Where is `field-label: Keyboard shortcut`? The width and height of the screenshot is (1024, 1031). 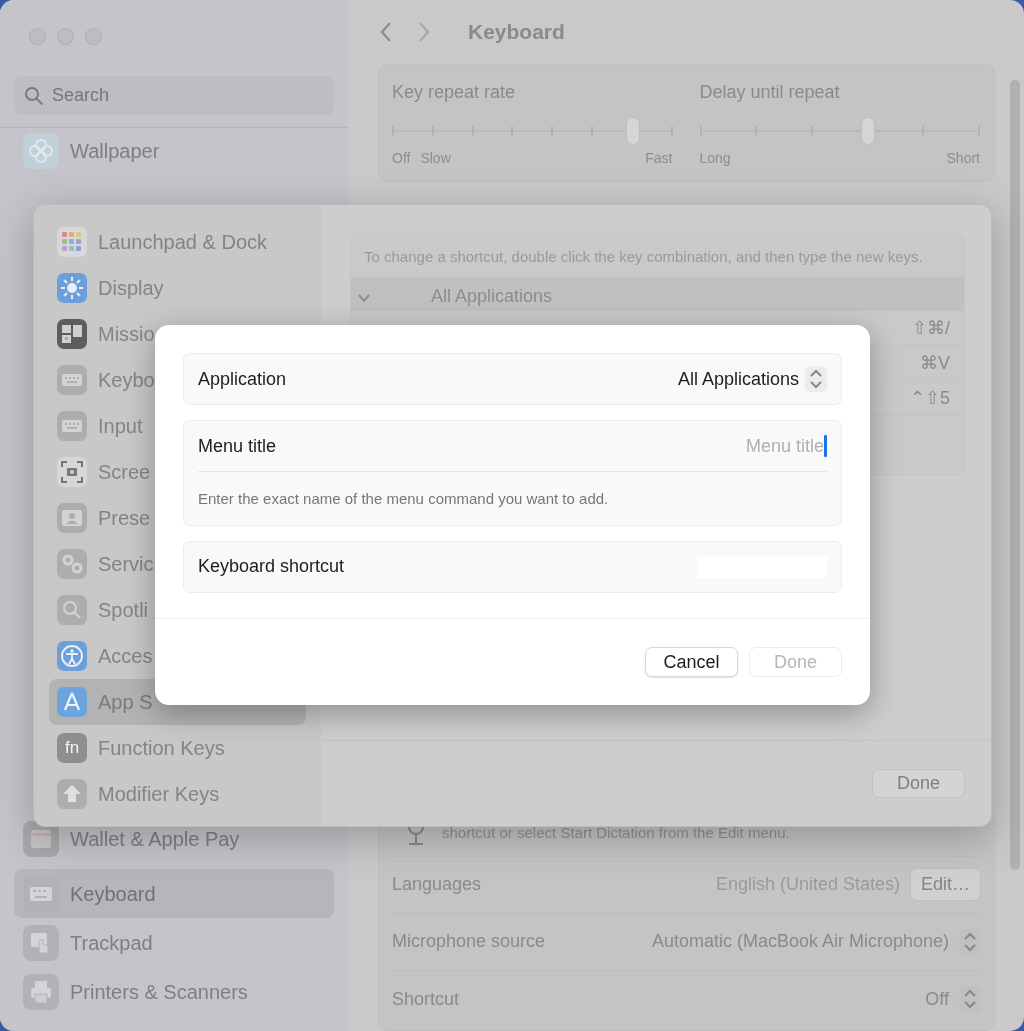 field-label: Keyboard shortcut is located at coordinates (271, 566).